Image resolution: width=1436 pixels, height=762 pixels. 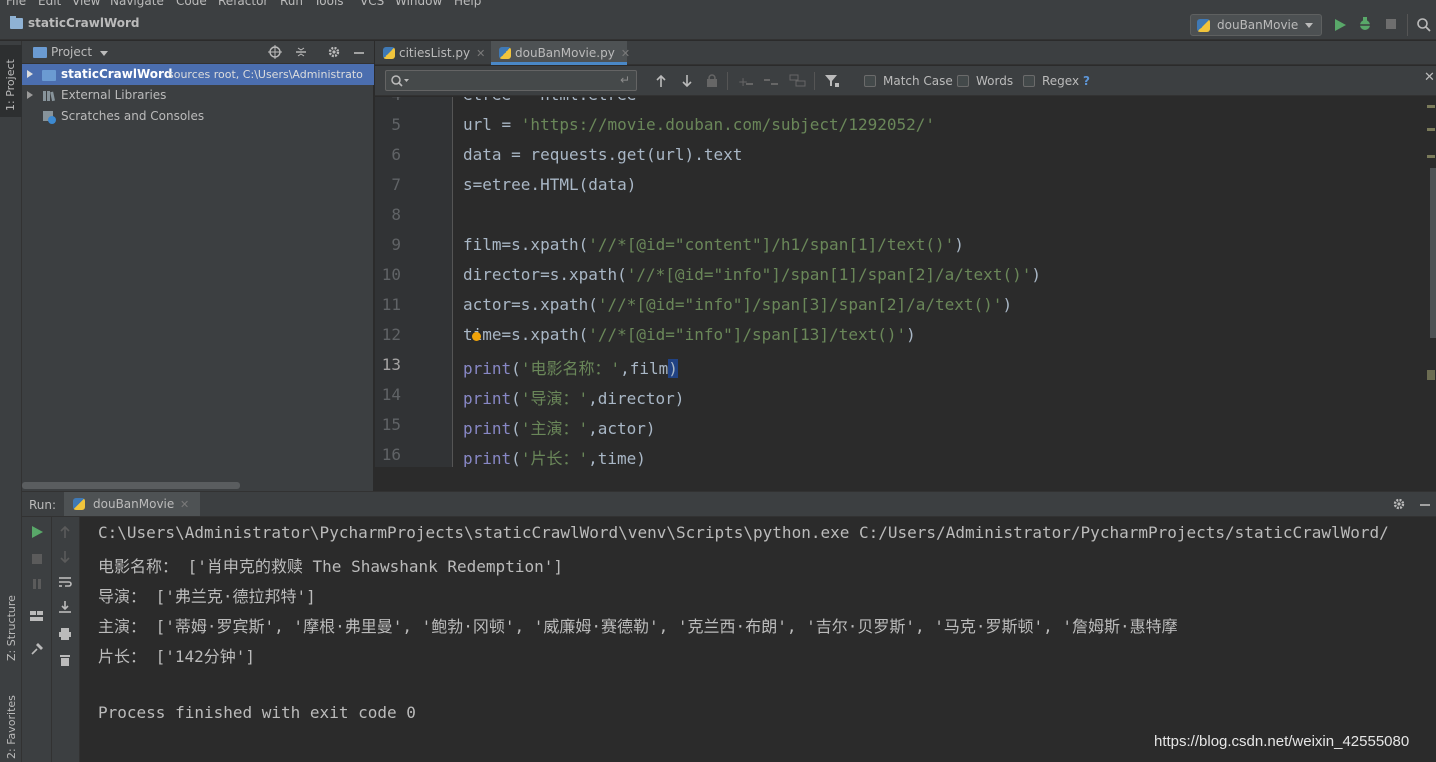 What do you see at coordinates (918, 81) in the screenshot?
I see `match-case-label: Match Case` at bounding box center [918, 81].